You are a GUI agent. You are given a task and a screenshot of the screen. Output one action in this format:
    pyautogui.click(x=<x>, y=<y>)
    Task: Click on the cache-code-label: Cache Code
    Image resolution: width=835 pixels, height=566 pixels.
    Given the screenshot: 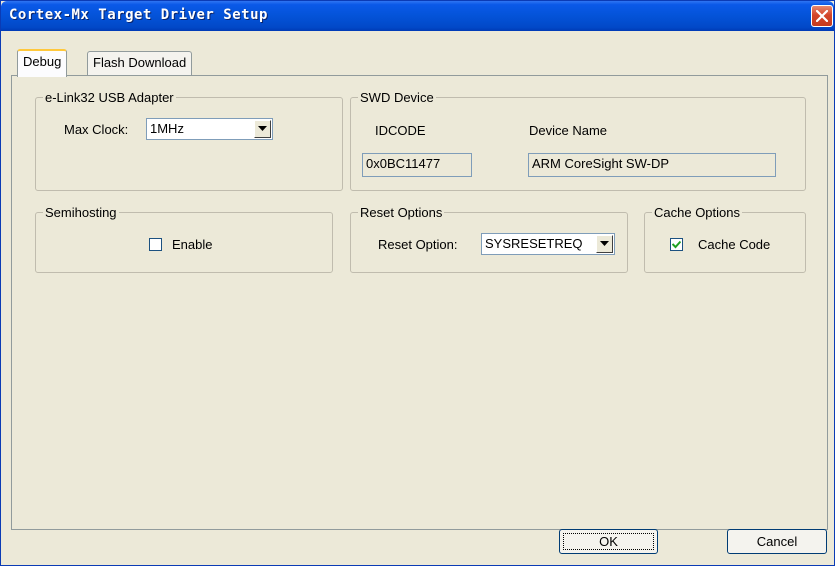 What is the action you would take?
    pyautogui.click(x=734, y=244)
    